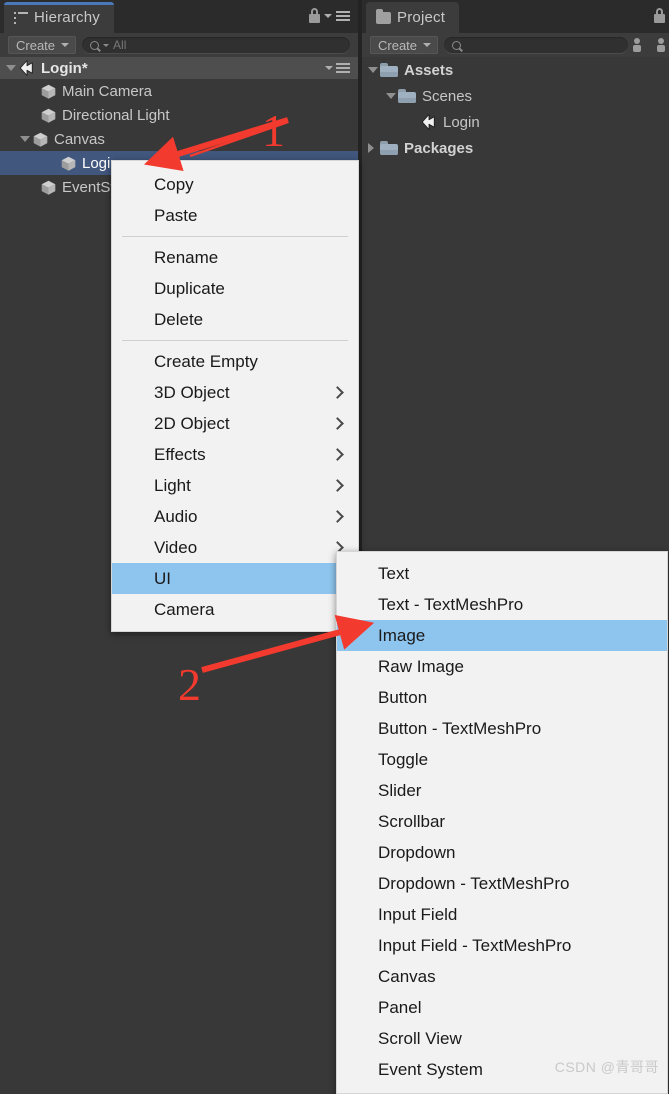 Image resolution: width=669 pixels, height=1094 pixels. What do you see at coordinates (439, 148) in the screenshot?
I see `project-item-label: Packages` at bounding box center [439, 148].